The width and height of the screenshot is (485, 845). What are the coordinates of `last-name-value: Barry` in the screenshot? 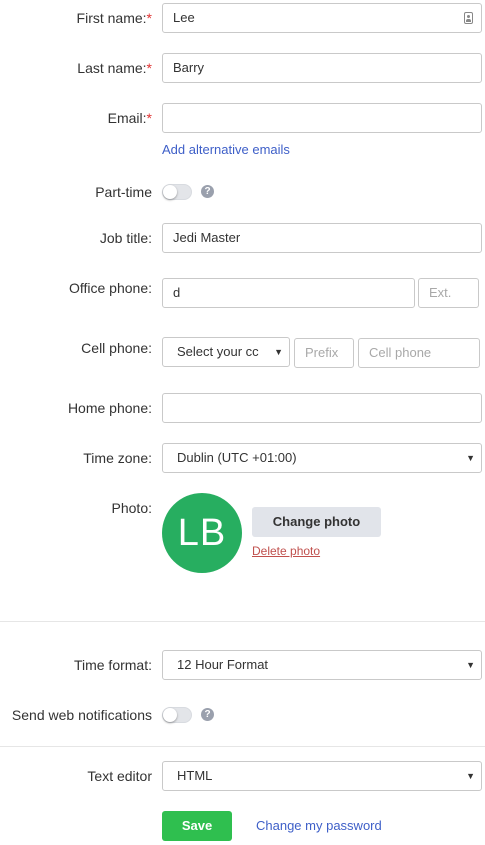 It's located at (189, 67).